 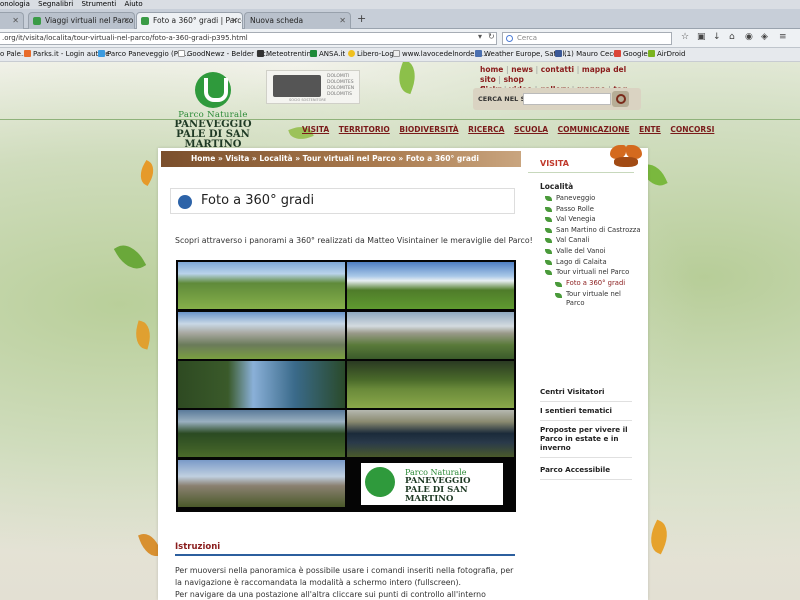 I want to click on logo-tile-line3: PALE DI SAN MARTINO, so click(x=436, y=494).